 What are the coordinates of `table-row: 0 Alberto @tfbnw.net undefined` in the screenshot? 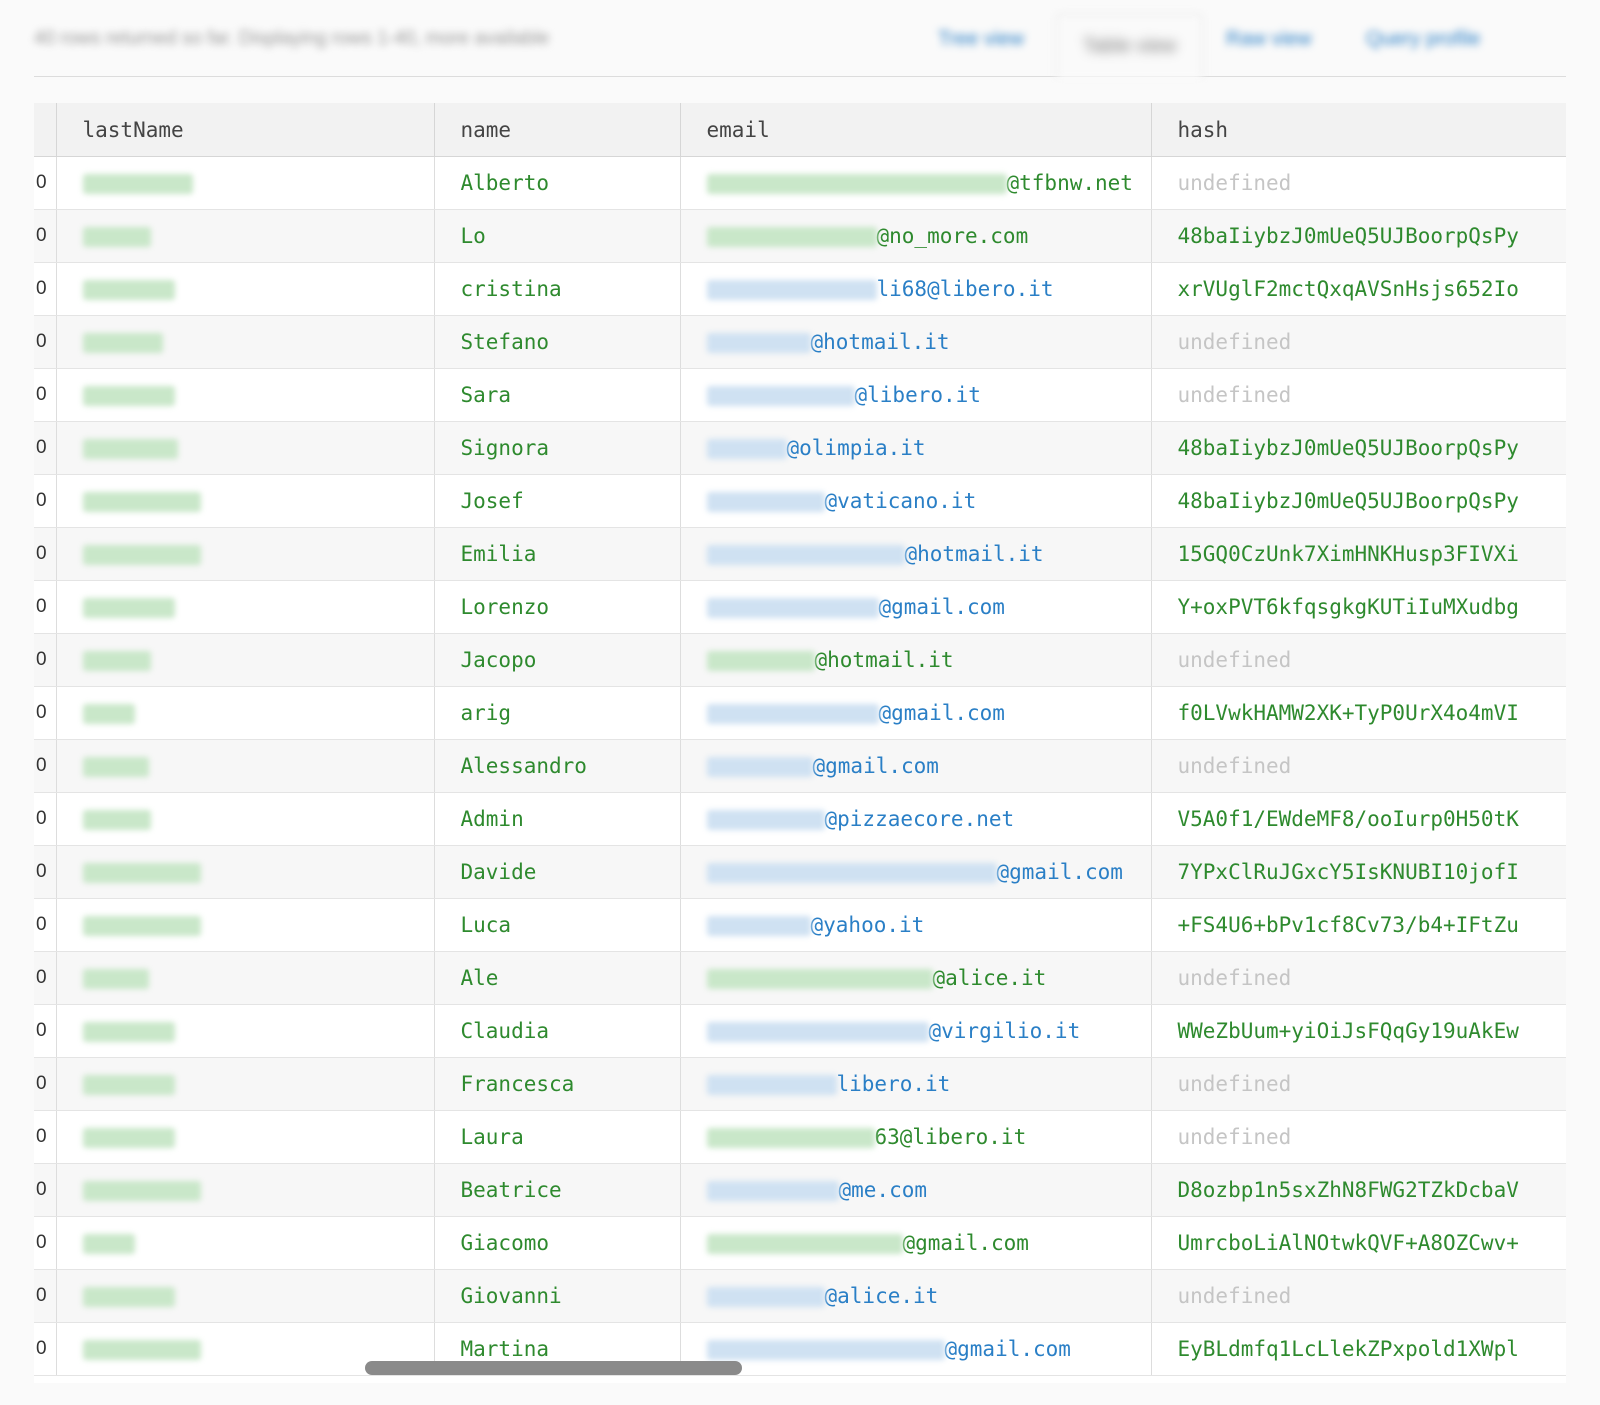 It's located at (800, 183).